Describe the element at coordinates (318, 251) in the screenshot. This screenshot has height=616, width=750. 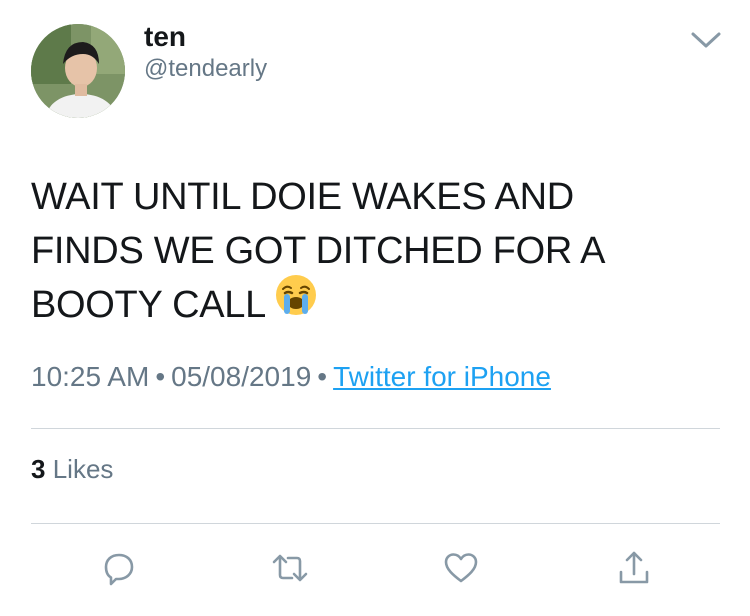
I see `tweet-line: FINDS WE GOT DITCHED FOR A` at that location.